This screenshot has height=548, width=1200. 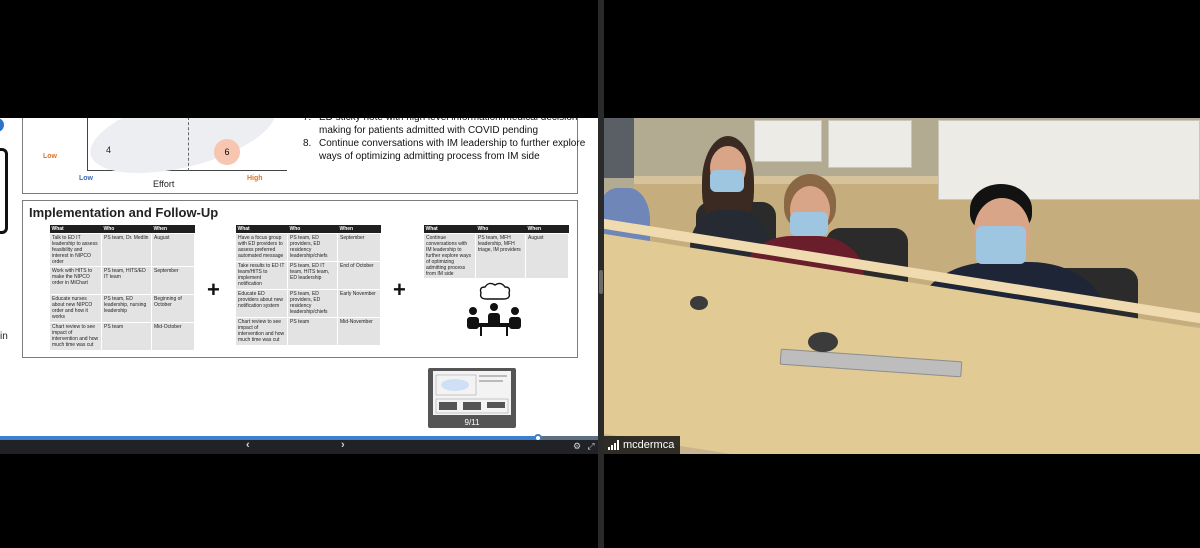 I want to click on participant-name: mcdermca, so click(x=649, y=445).